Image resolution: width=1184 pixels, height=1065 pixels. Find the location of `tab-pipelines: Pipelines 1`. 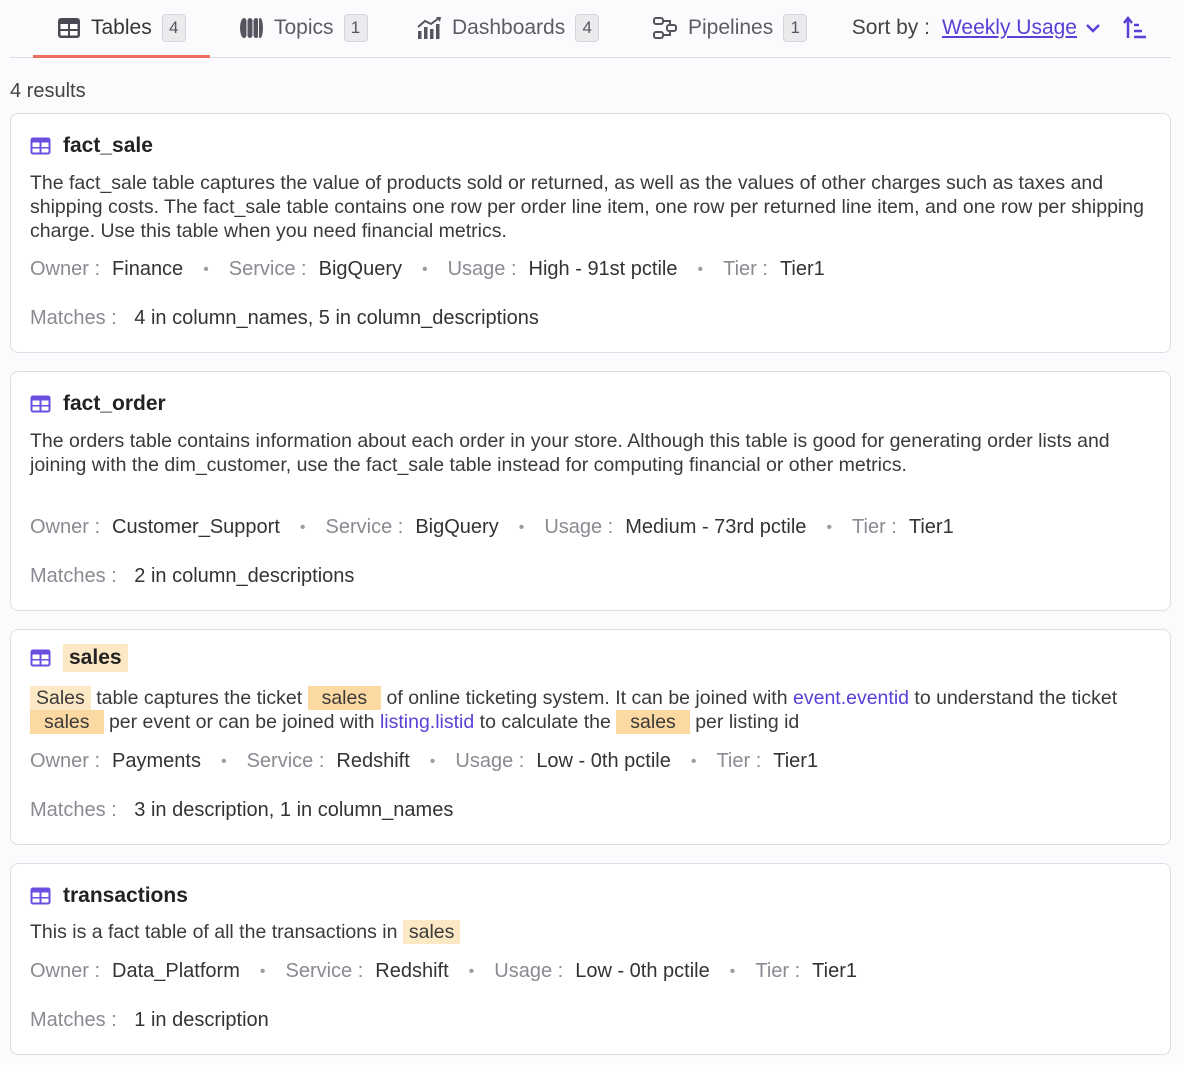

tab-pipelines: Pipelines 1 is located at coordinates (730, 28).